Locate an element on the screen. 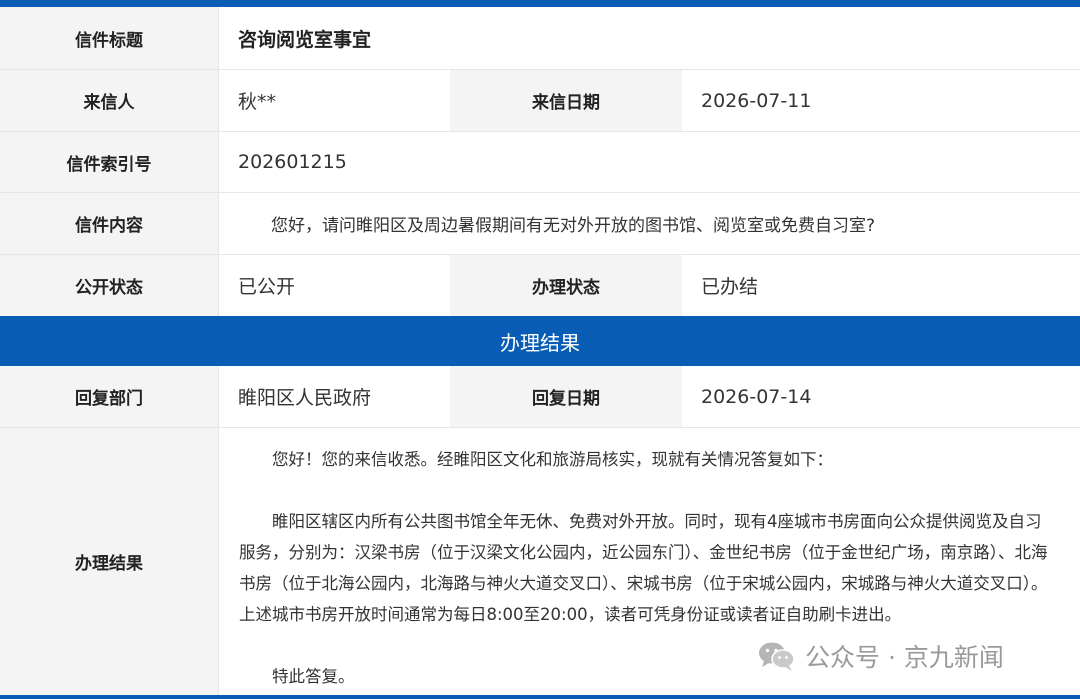 This screenshot has width=1080, height=699. watermark: 公众号 · 京九新闻 is located at coordinates (880, 656).